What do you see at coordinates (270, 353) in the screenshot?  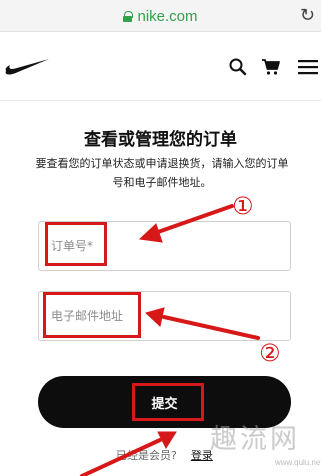 I see `marker-2: ②` at bounding box center [270, 353].